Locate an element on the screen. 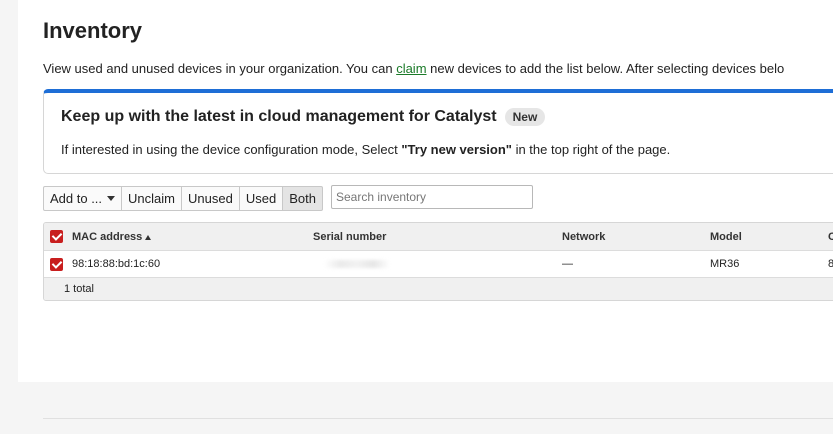  cell-mac: 98:18:88:bd:1c:60 is located at coordinates (116, 264).